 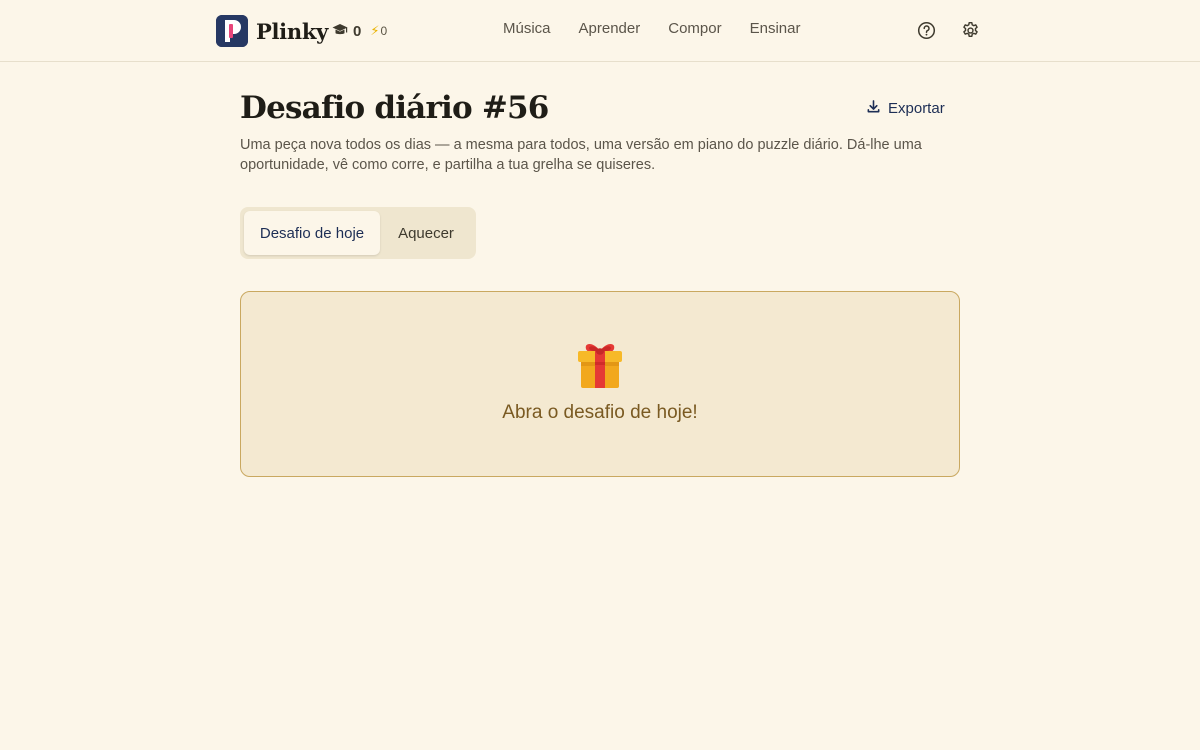 I want to click on streak-stat: ⚡ 0, so click(x=378, y=31).